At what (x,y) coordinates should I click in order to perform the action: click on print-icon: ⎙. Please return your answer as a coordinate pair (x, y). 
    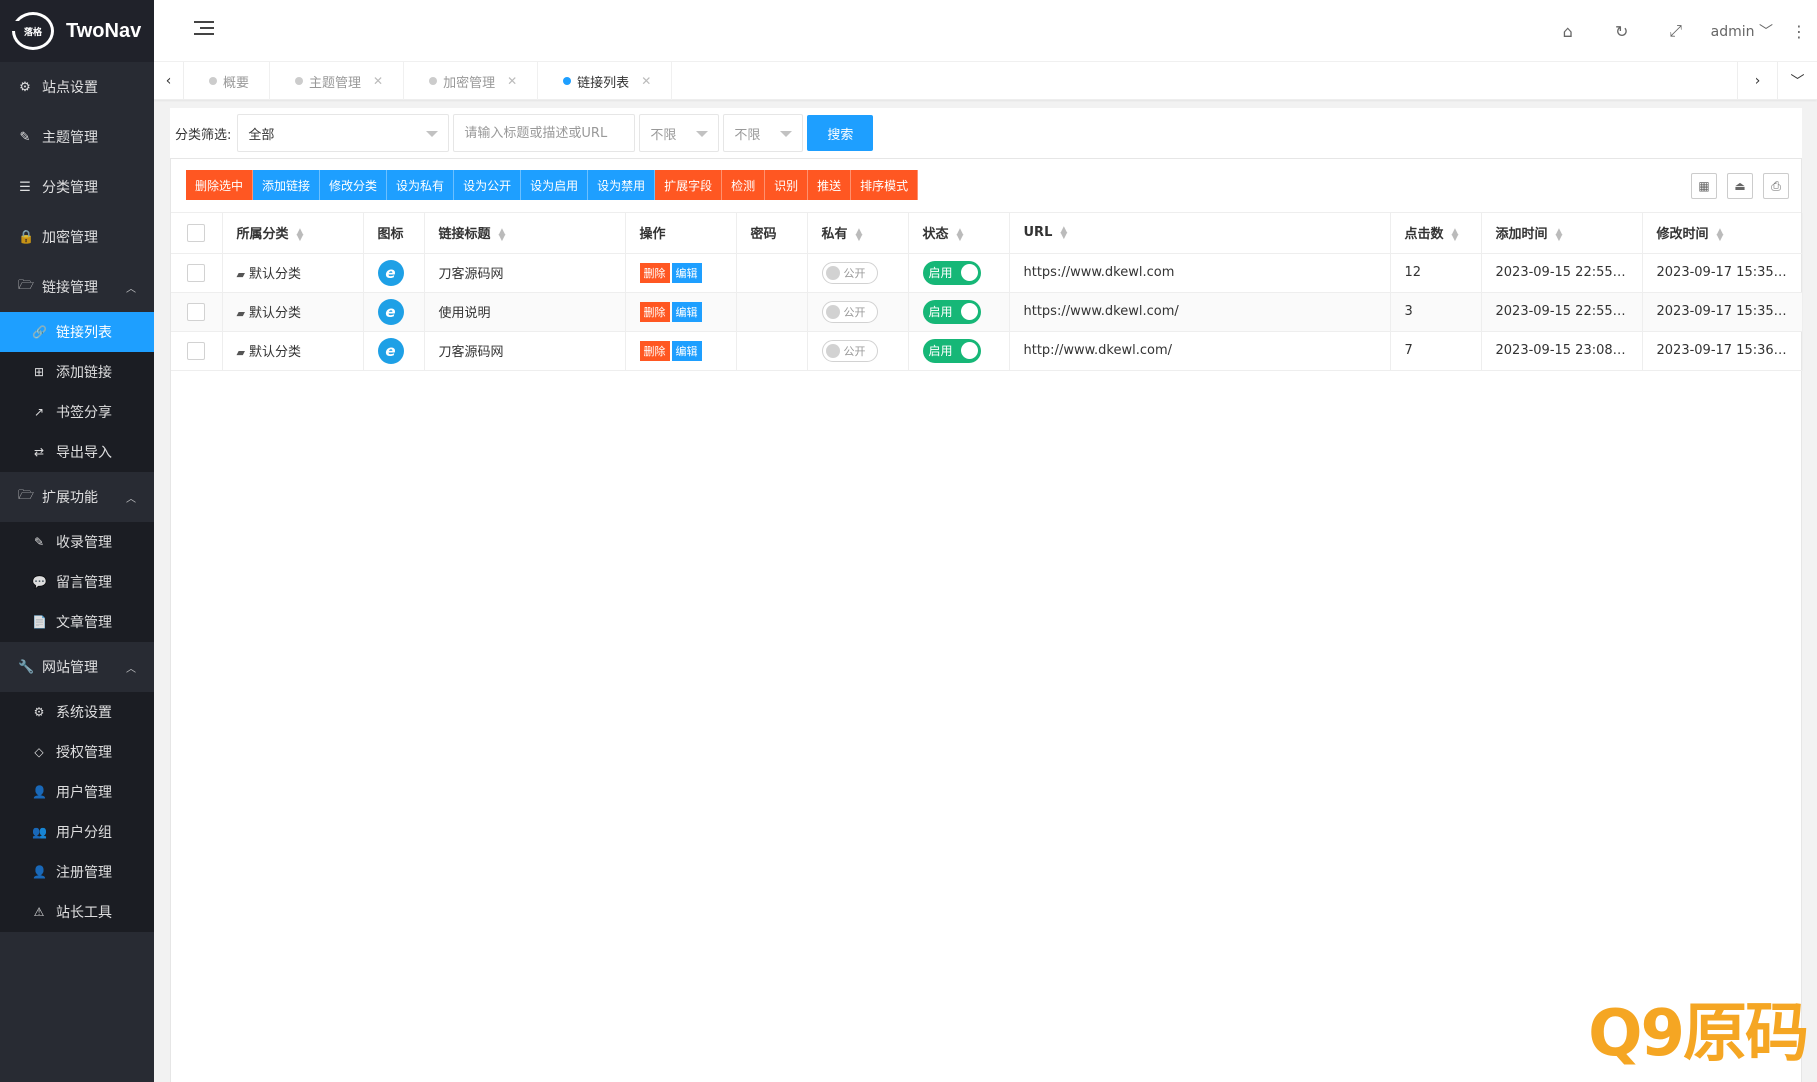
    Looking at the image, I should click on (1776, 186).